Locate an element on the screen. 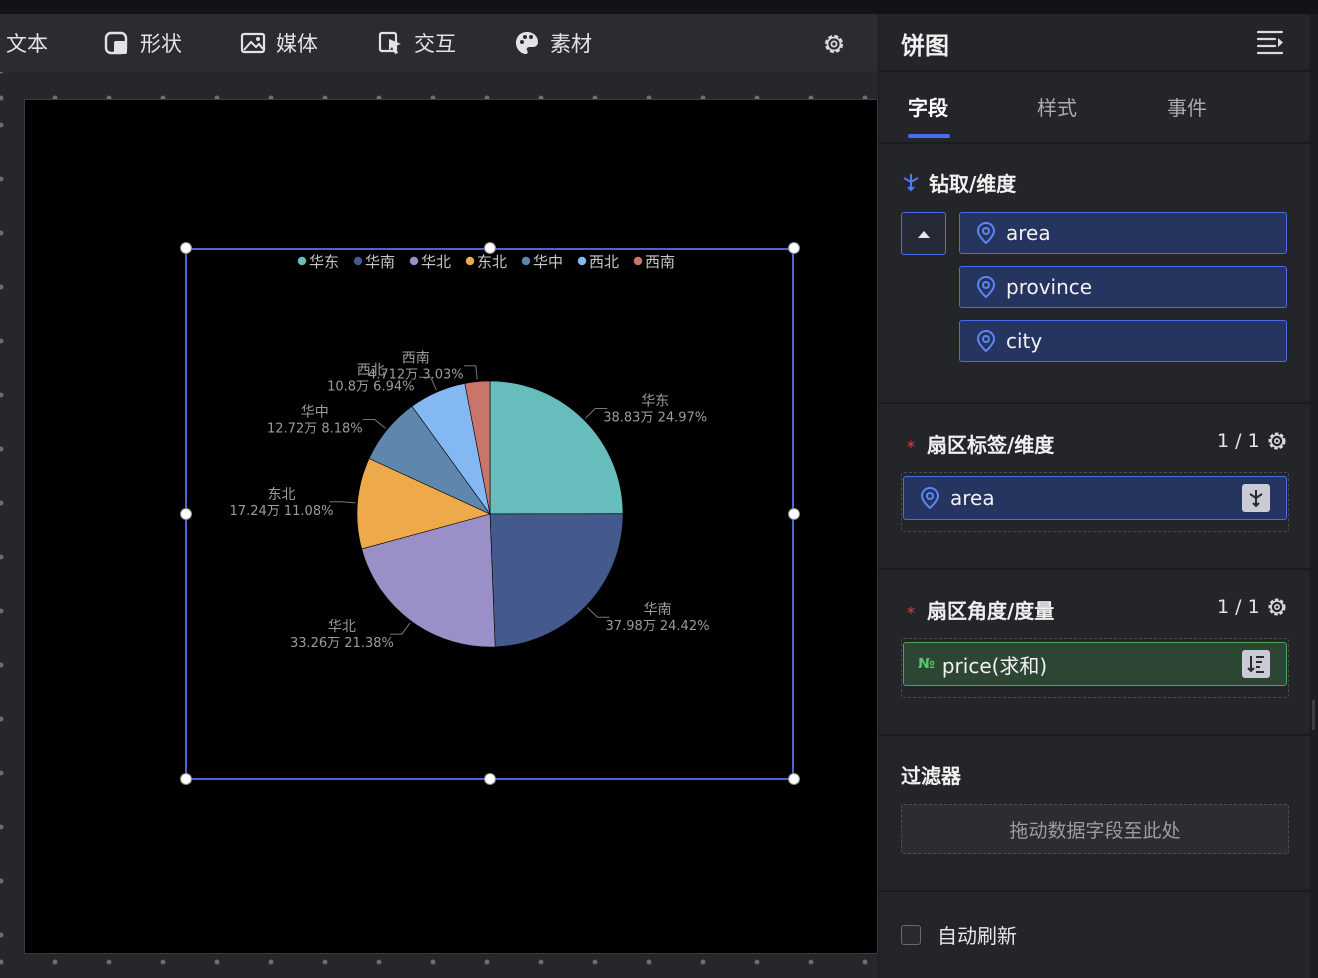  filter-label: 过滤器 is located at coordinates (931, 776).